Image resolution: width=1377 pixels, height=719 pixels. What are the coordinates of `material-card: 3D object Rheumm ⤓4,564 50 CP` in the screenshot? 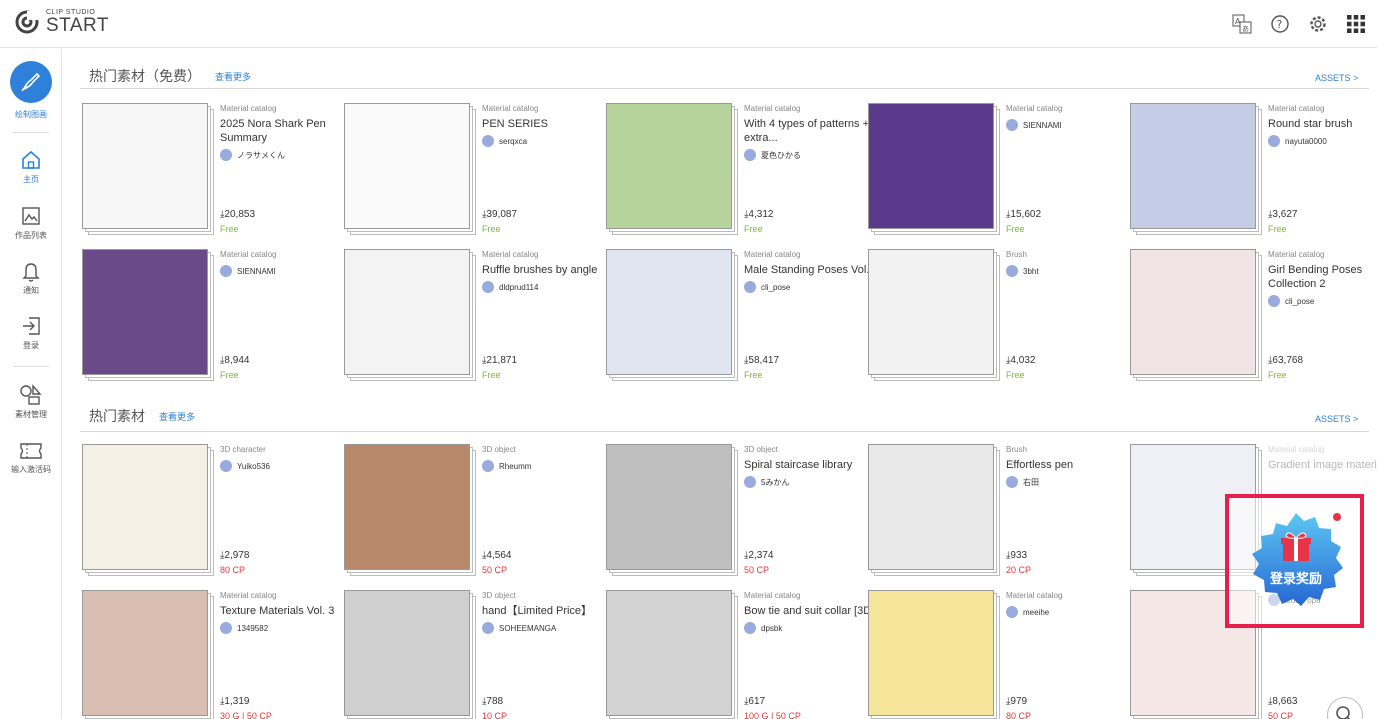 It's located at (464, 514).